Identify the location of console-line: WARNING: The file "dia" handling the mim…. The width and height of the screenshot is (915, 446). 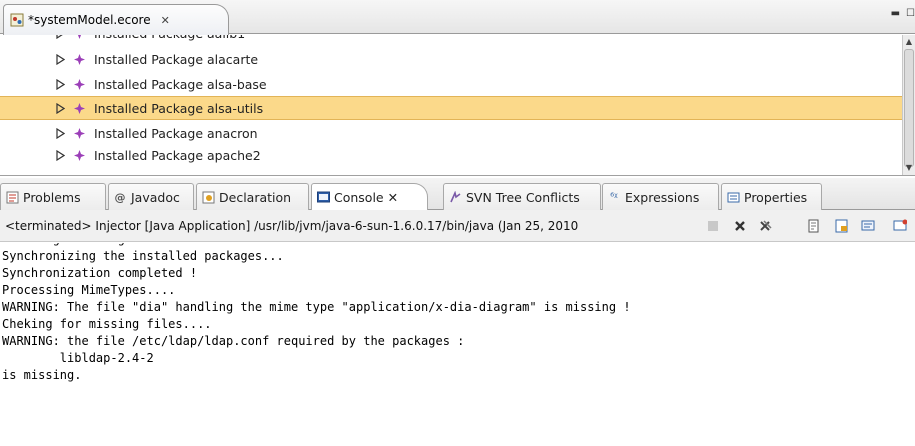
(316, 307).